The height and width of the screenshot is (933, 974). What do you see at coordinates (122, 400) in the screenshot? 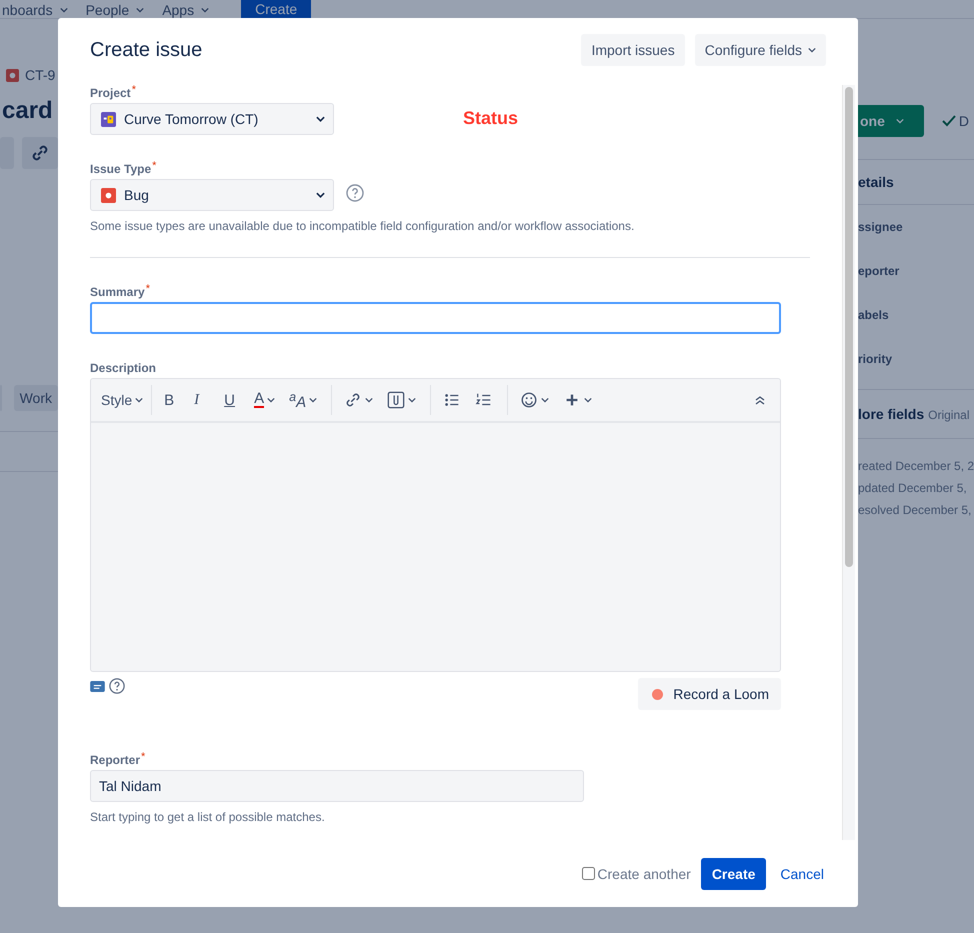
I see `style-menu: Style` at bounding box center [122, 400].